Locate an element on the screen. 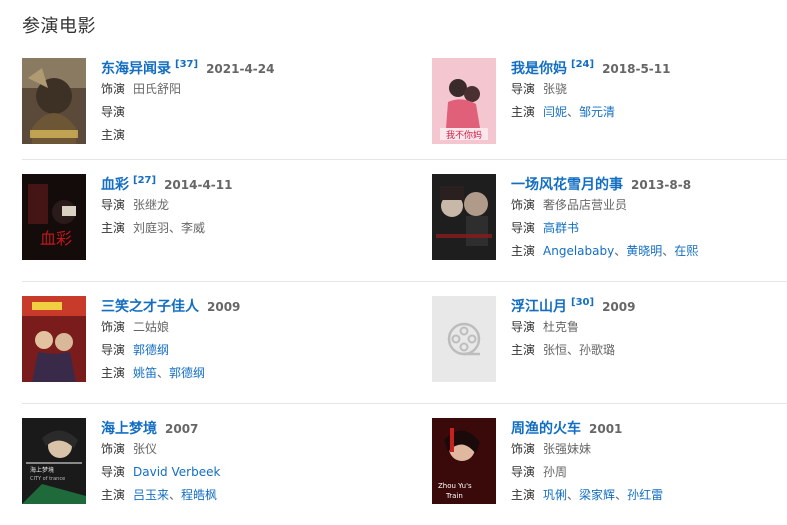  movie-title-link: 三笑之才子佳人 is located at coordinates (150, 306).